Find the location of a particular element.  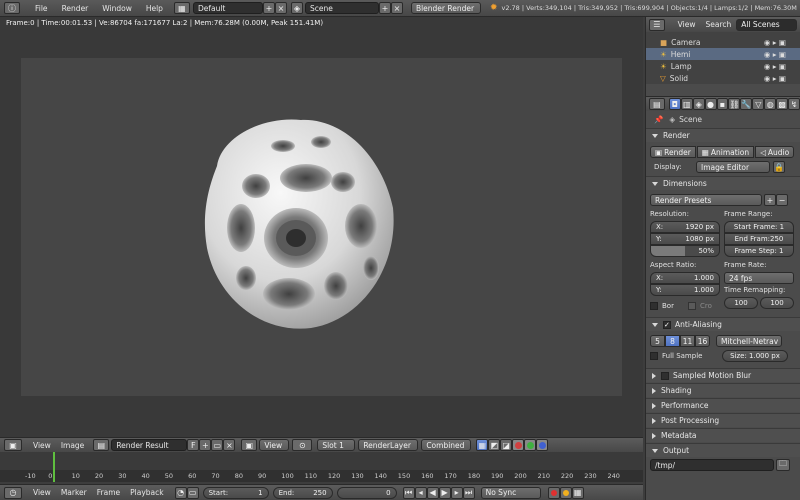

timeline-menu-frame: Frame is located at coordinates (108, 492).